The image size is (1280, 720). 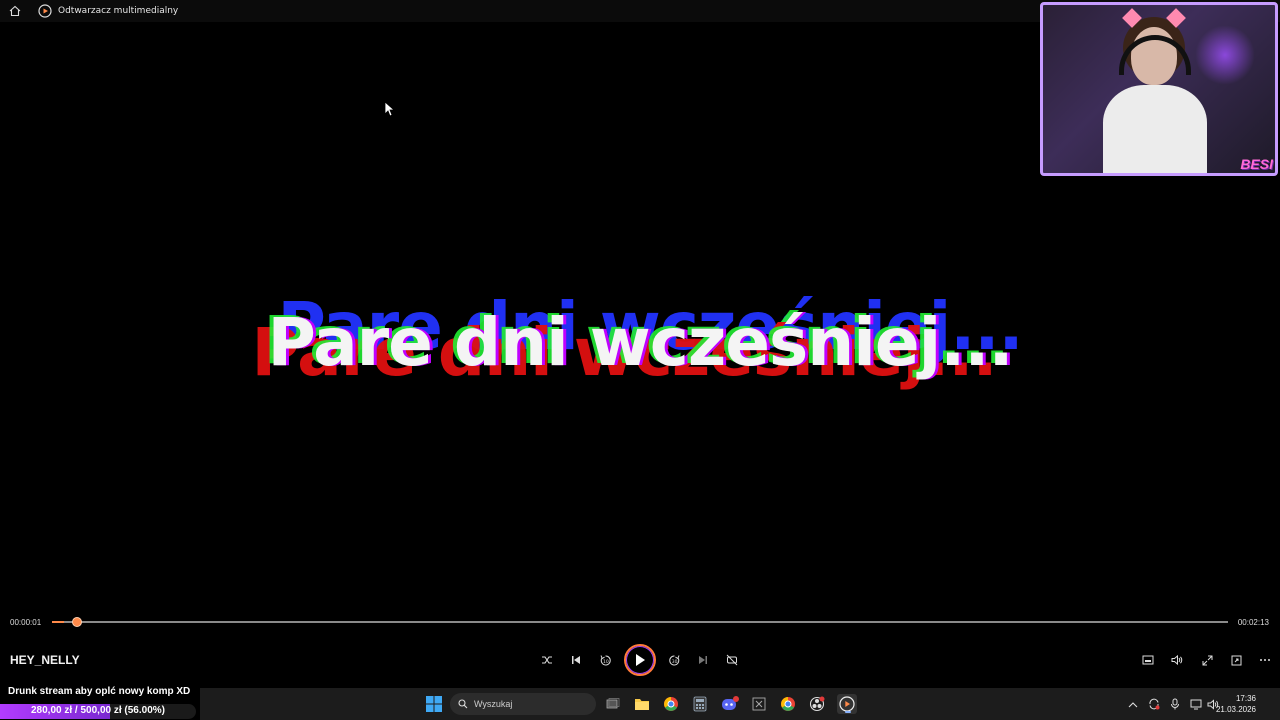 I want to click on goal-amount: 280,00 zł / 500,00 zł (56.00%), so click(x=98, y=710).